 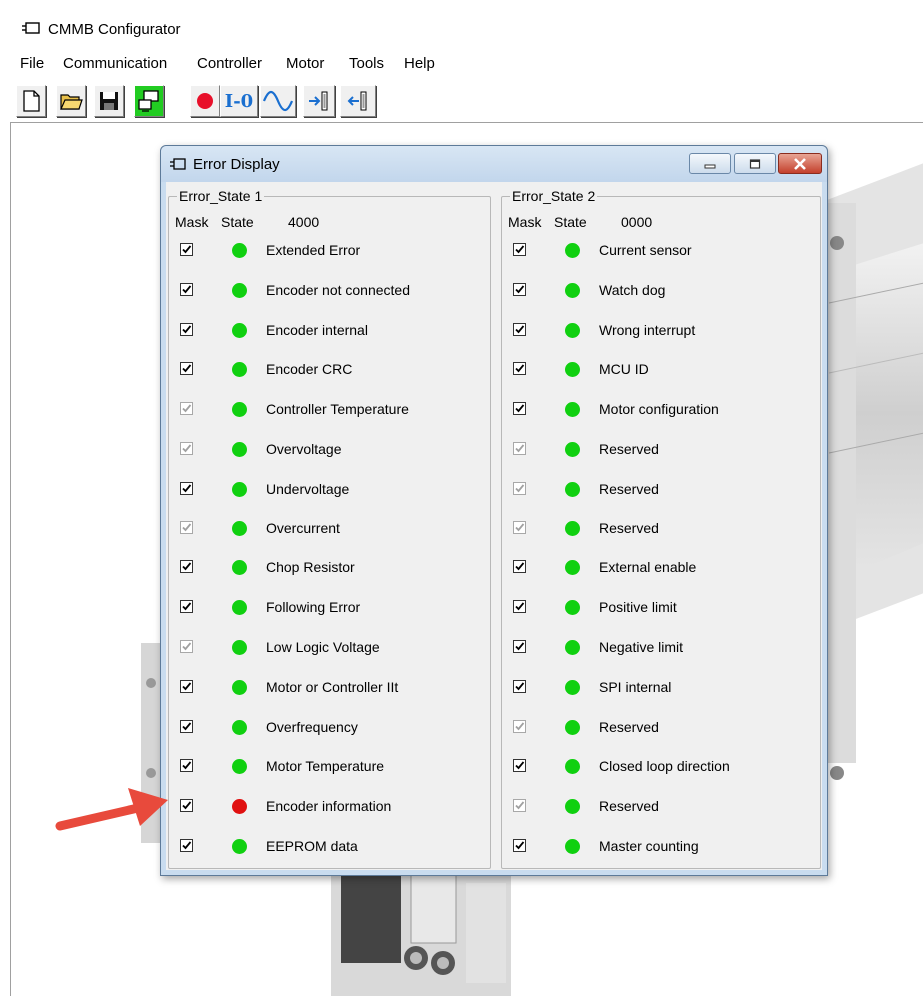 I want to click on error-row: Motor or Controller IIt, so click(x=329, y=688).